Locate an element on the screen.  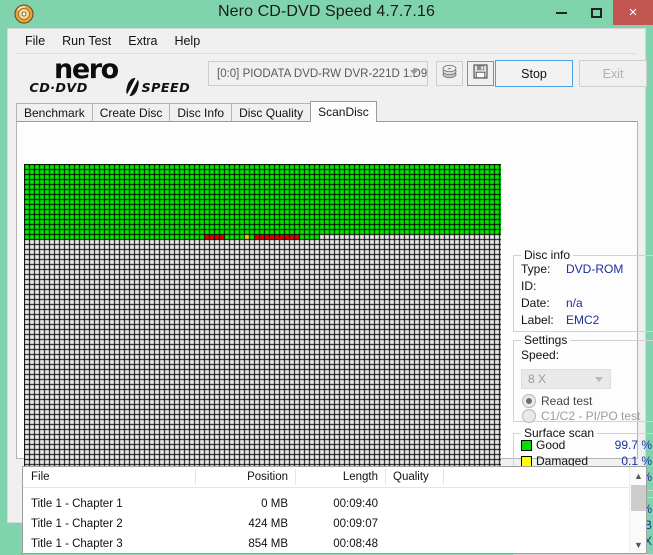
option-c1c2-test: C1/C2 - PI/PO test is located at coordinates (581, 416).